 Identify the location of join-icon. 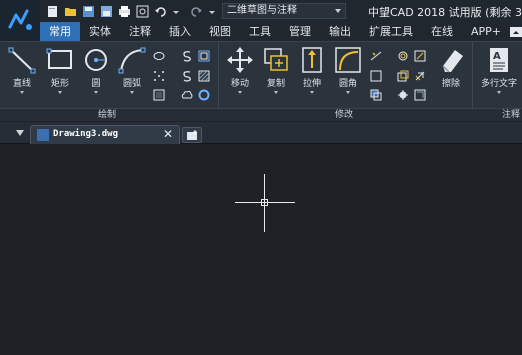
(420, 95).